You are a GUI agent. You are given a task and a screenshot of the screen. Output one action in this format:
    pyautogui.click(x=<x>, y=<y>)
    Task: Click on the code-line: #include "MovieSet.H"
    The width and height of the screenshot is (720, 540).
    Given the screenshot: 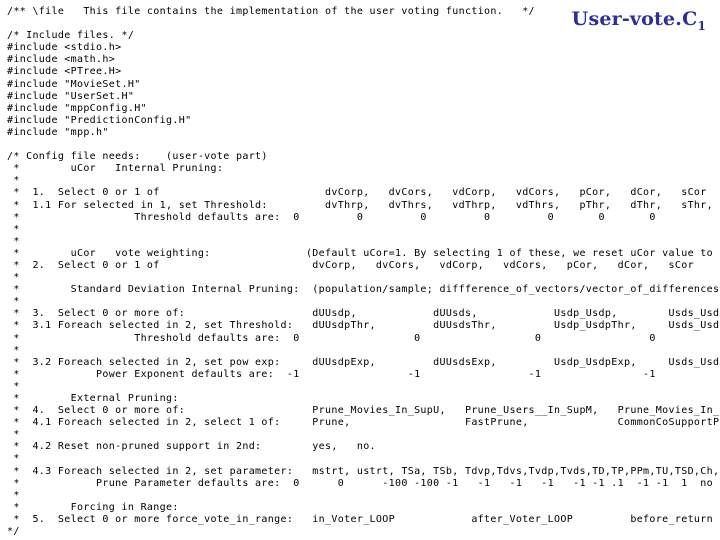 What is the action you would take?
    pyautogui.click(x=74, y=84)
    